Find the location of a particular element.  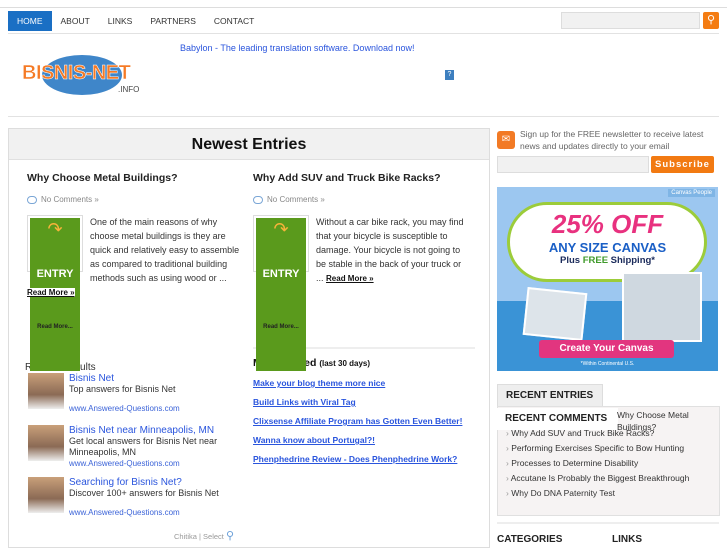

post-title: Why Choose Metal Buildings? is located at coordinates (136, 178).